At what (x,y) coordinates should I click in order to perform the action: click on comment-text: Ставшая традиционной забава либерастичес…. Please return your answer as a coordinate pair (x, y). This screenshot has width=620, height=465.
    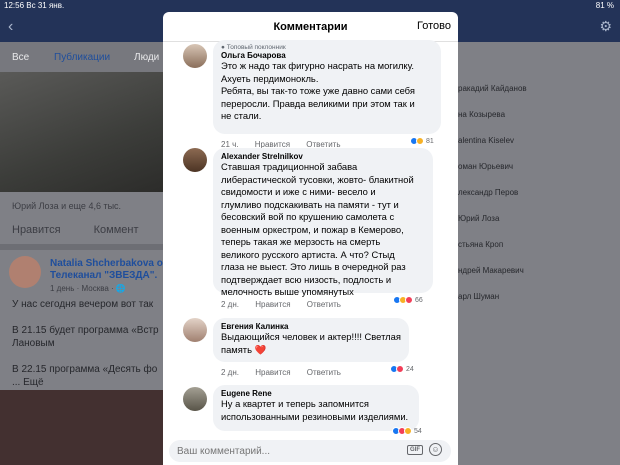
    Looking at the image, I should click on (317, 229).